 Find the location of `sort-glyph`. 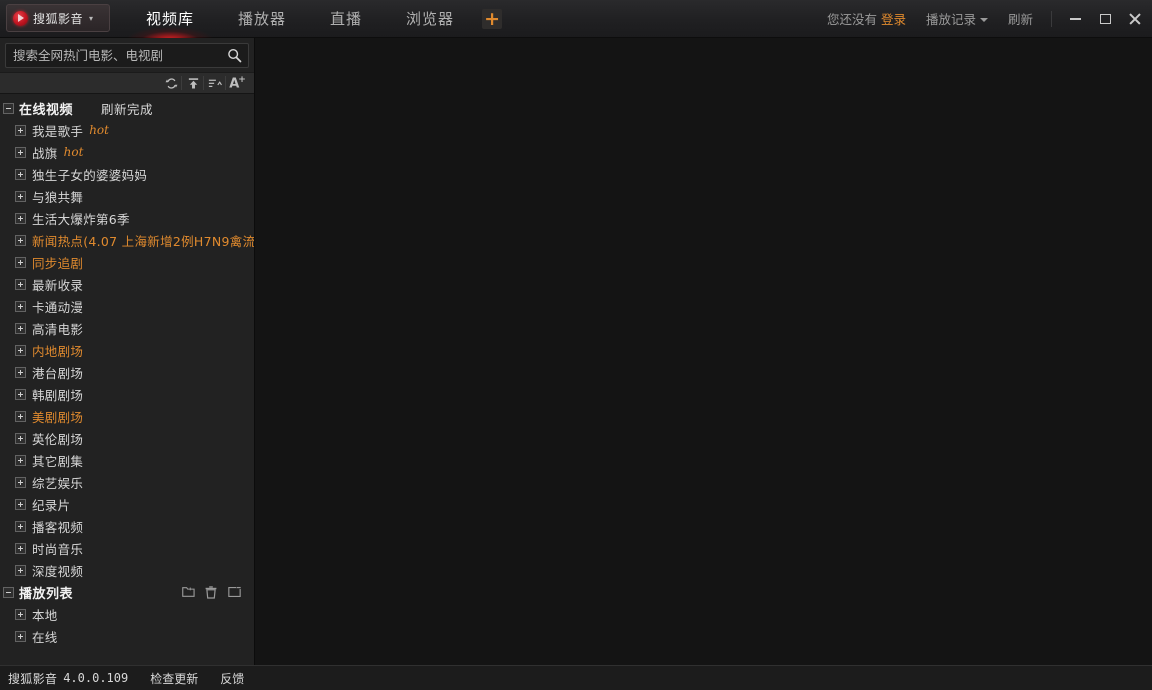

sort-glyph is located at coordinates (215, 83).